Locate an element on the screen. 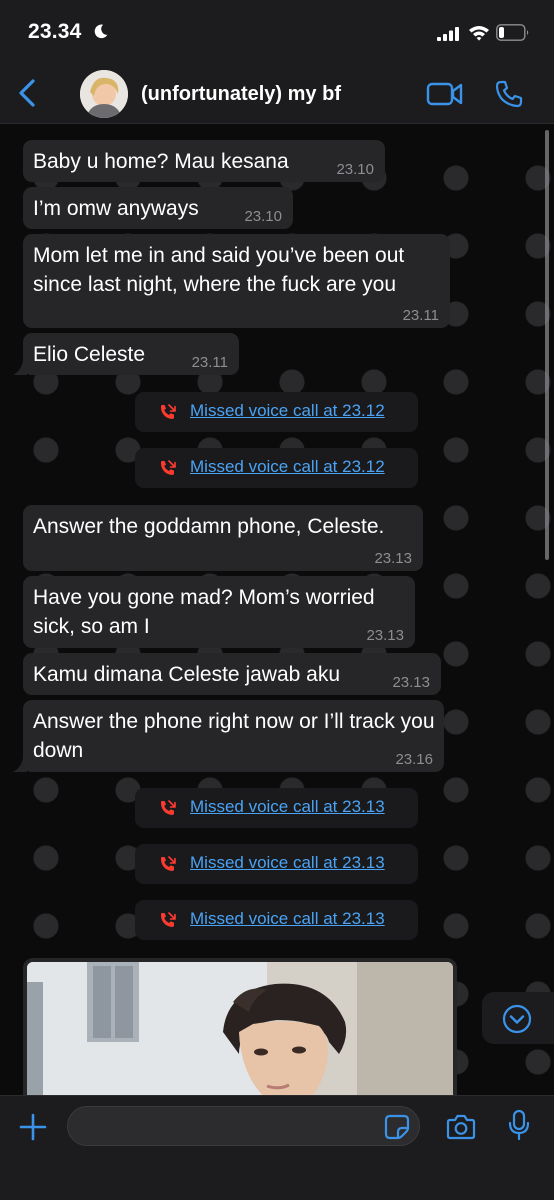 The width and height of the screenshot is (554, 1200). photo-image is located at coordinates (240, 1028).